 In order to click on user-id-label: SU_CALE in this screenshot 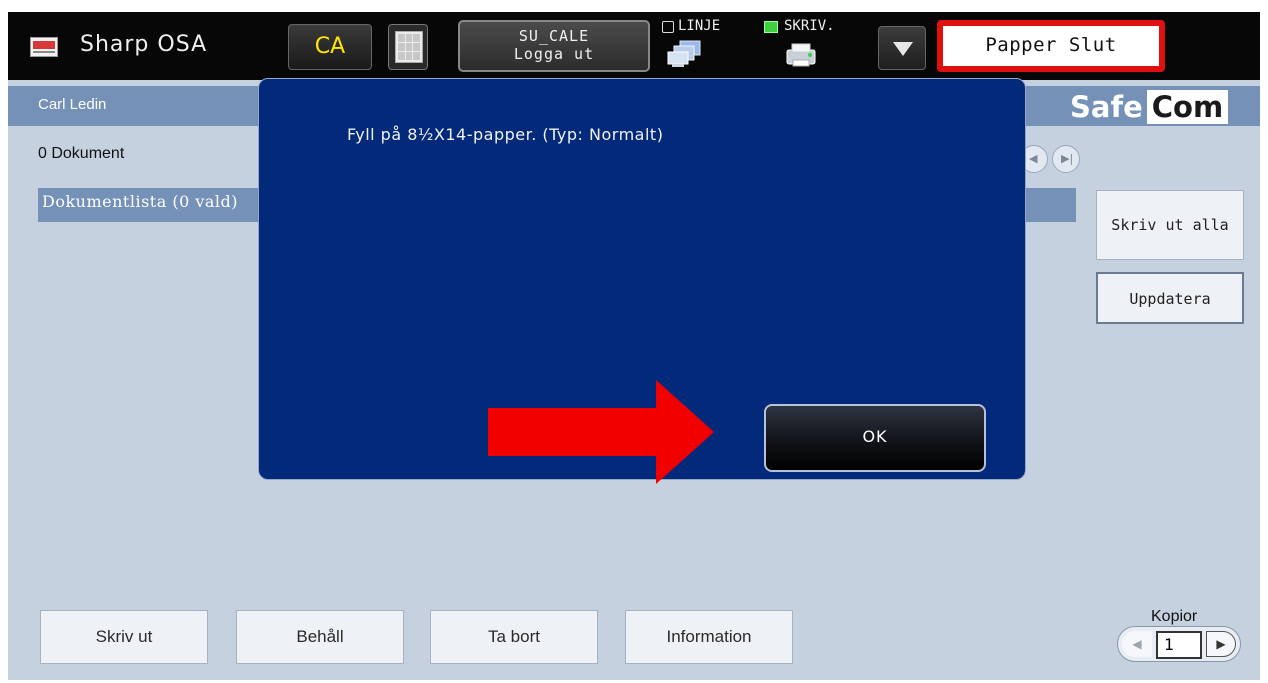, I will do `click(554, 36)`.